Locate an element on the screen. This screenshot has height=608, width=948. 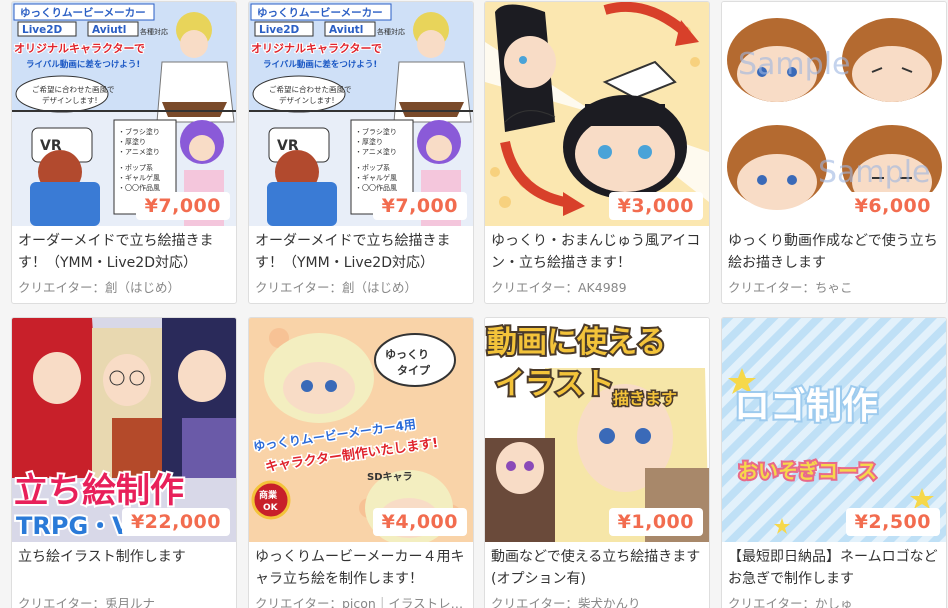
svg-text: 描きます is located at coordinates (645, 398).